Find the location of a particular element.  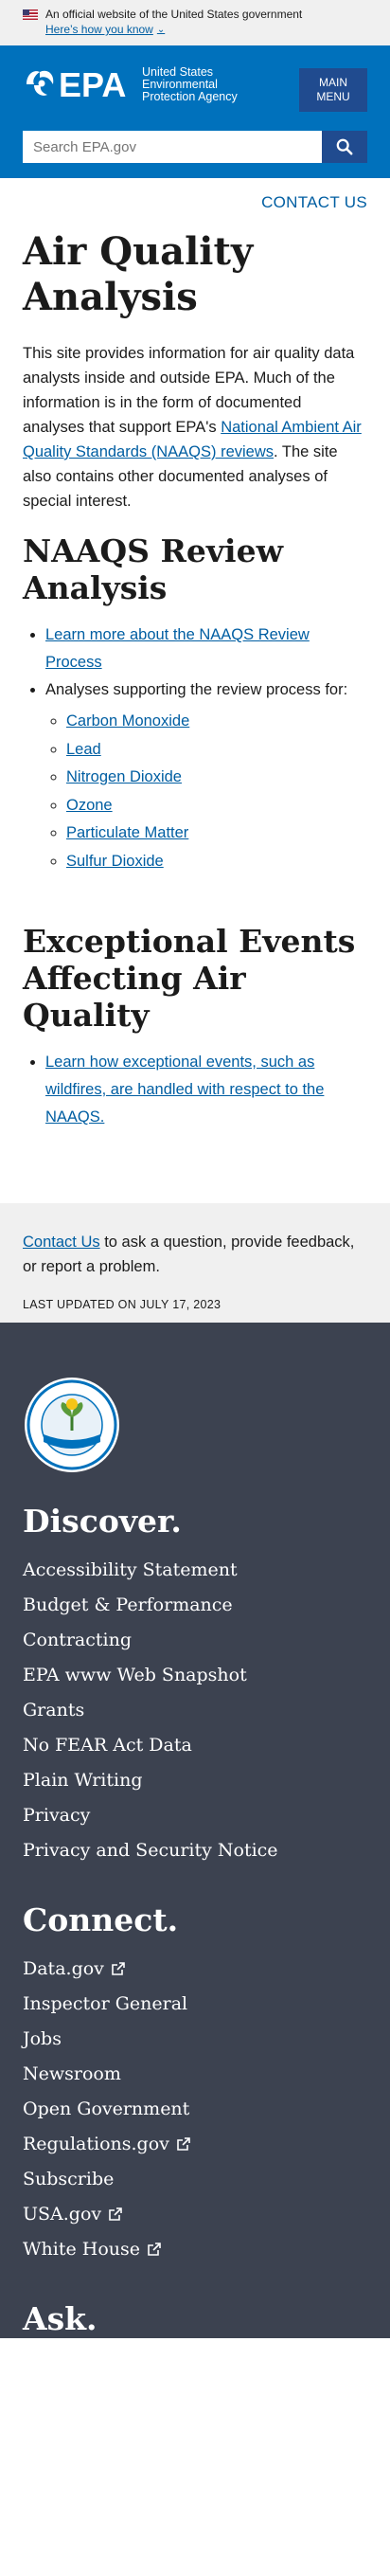

epa-seal-icon is located at coordinates (72, 1425).